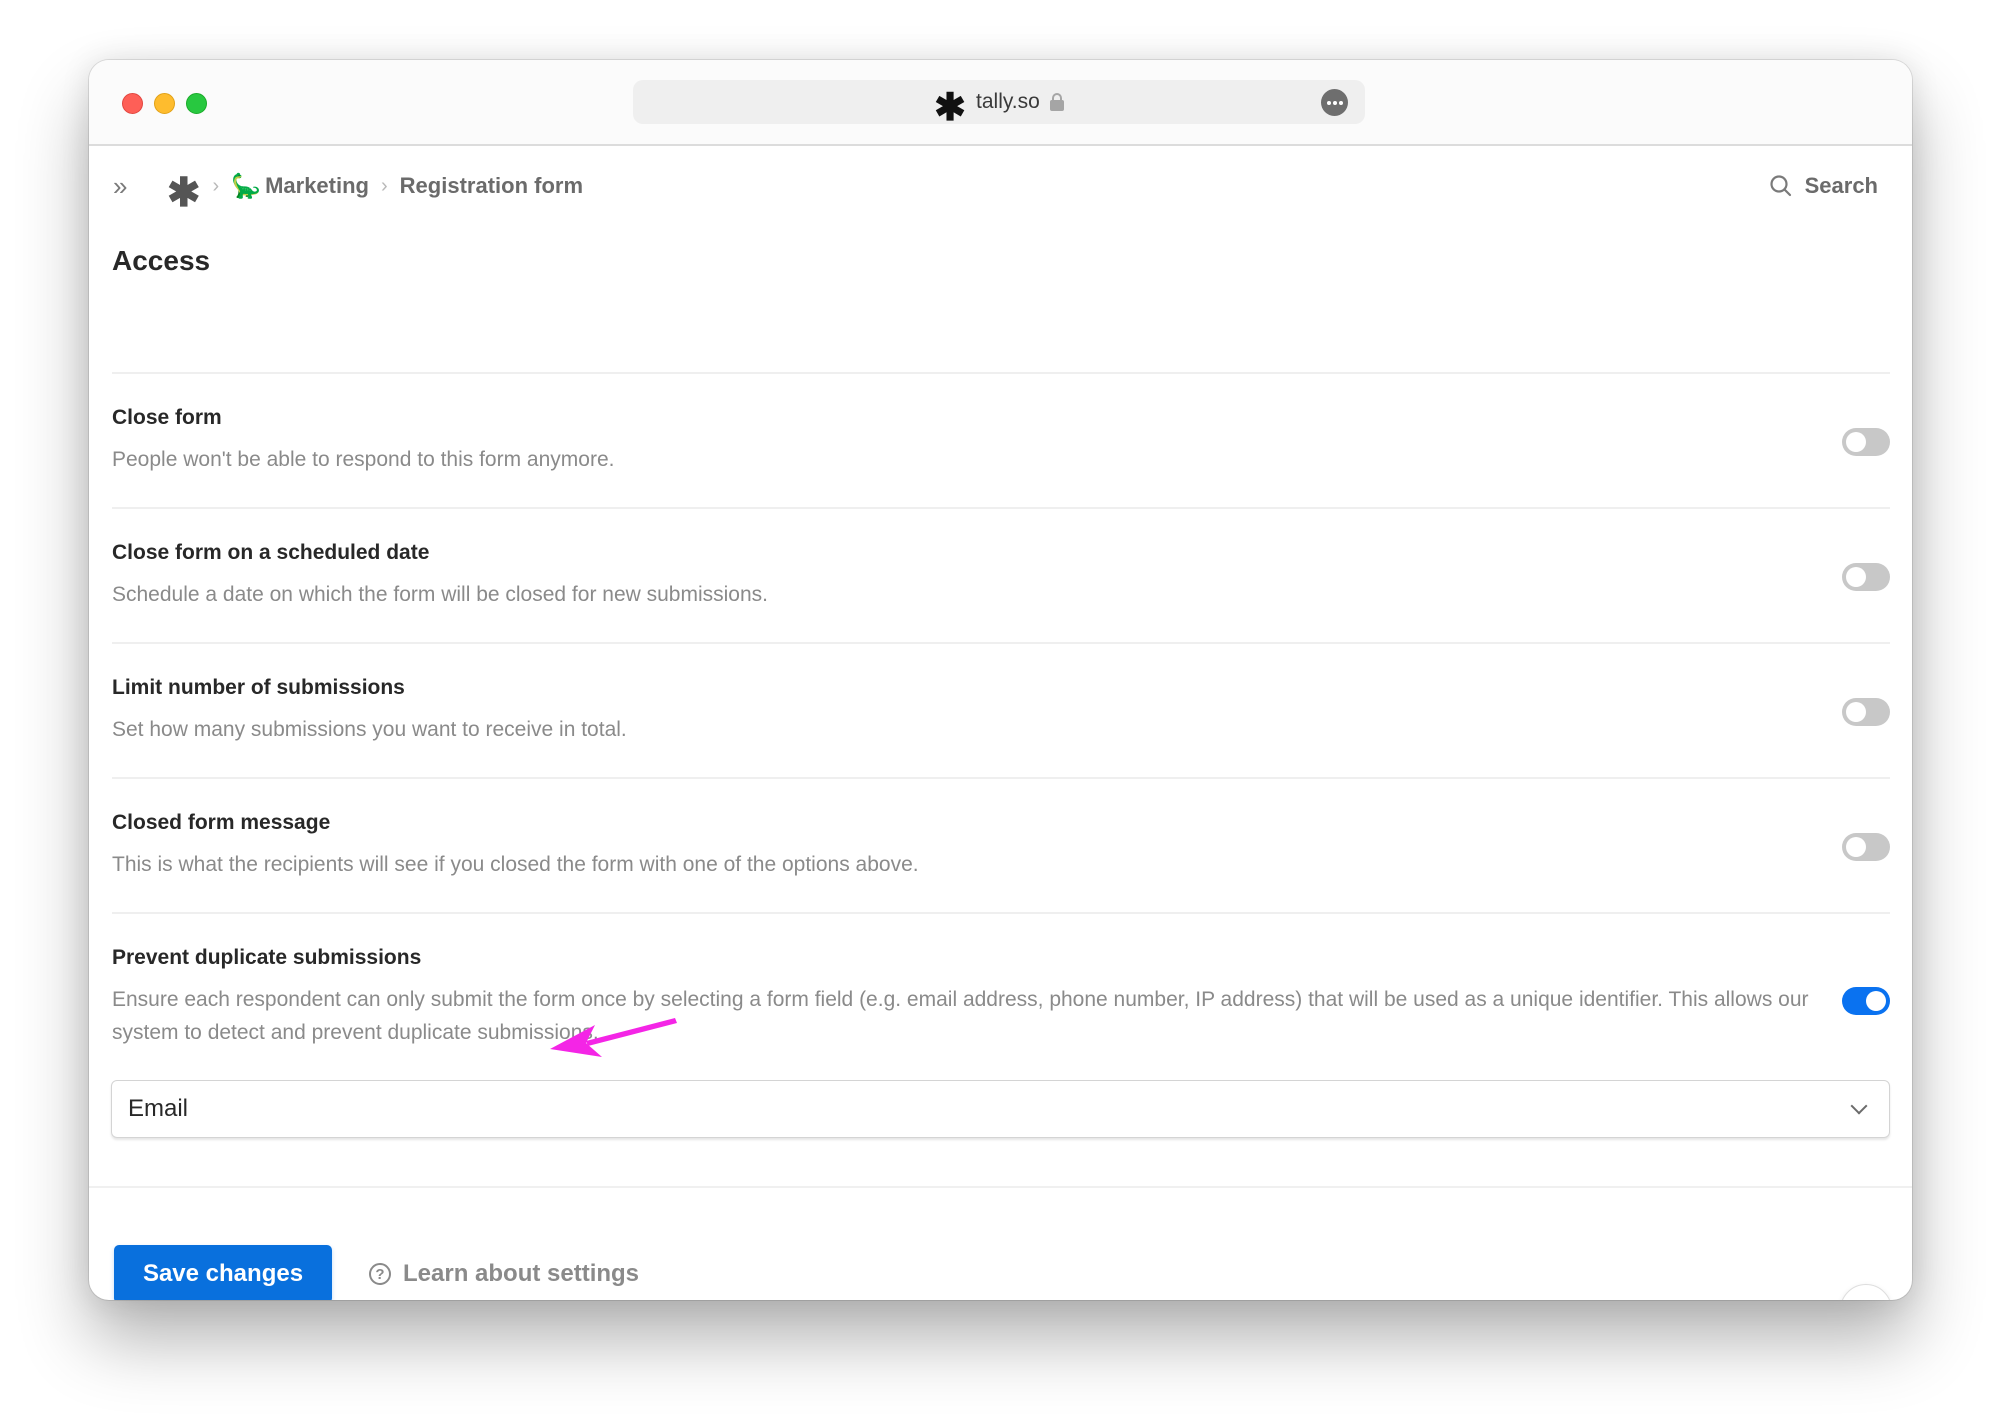 This screenshot has height=1417, width=2000. What do you see at coordinates (1866, 1001) in the screenshot?
I see `prevent-duplicates-toggle` at bounding box center [1866, 1001].